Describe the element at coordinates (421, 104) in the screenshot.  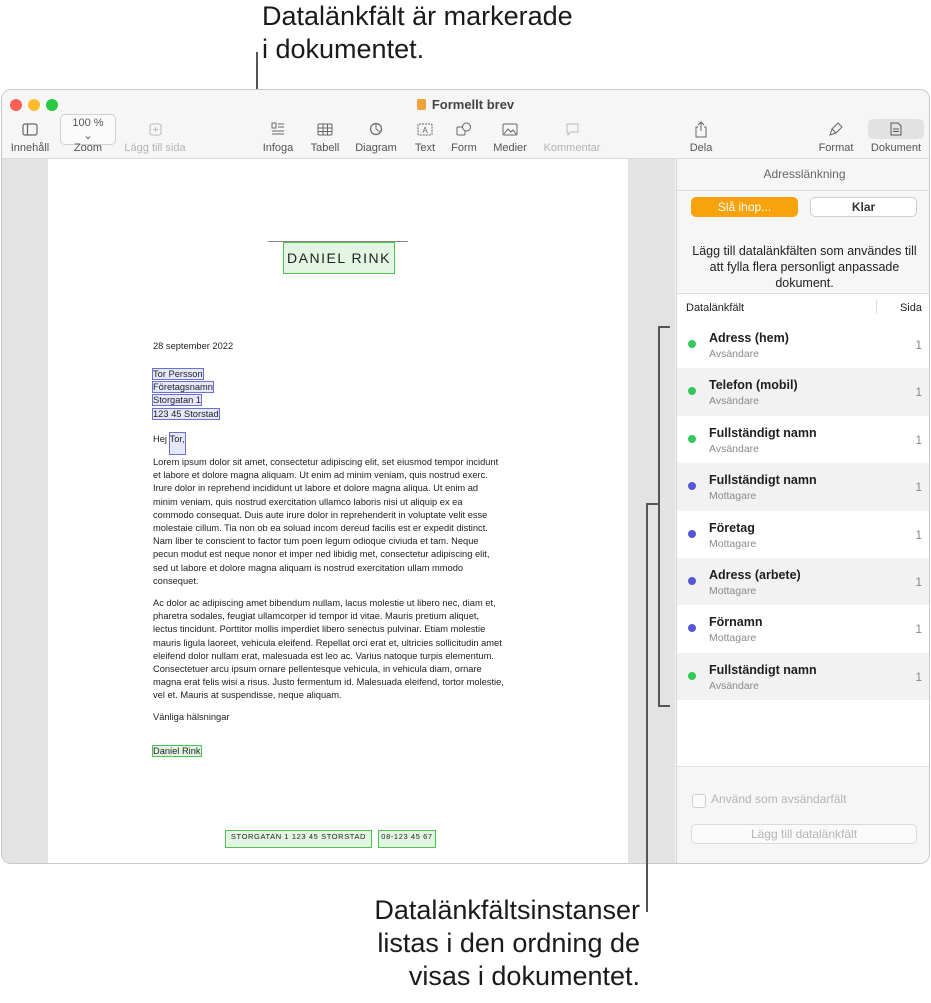
I see `pages-document-icon` at that location.